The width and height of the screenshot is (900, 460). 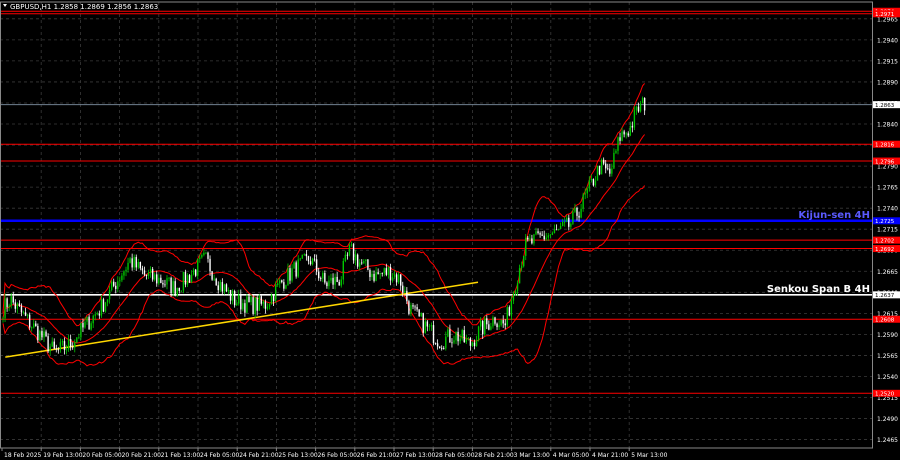 What do you see at coordinates (885, 395) in the screenshot?
I see `price-level-tag-label: 1.2520` at bounding box center [885, 395].